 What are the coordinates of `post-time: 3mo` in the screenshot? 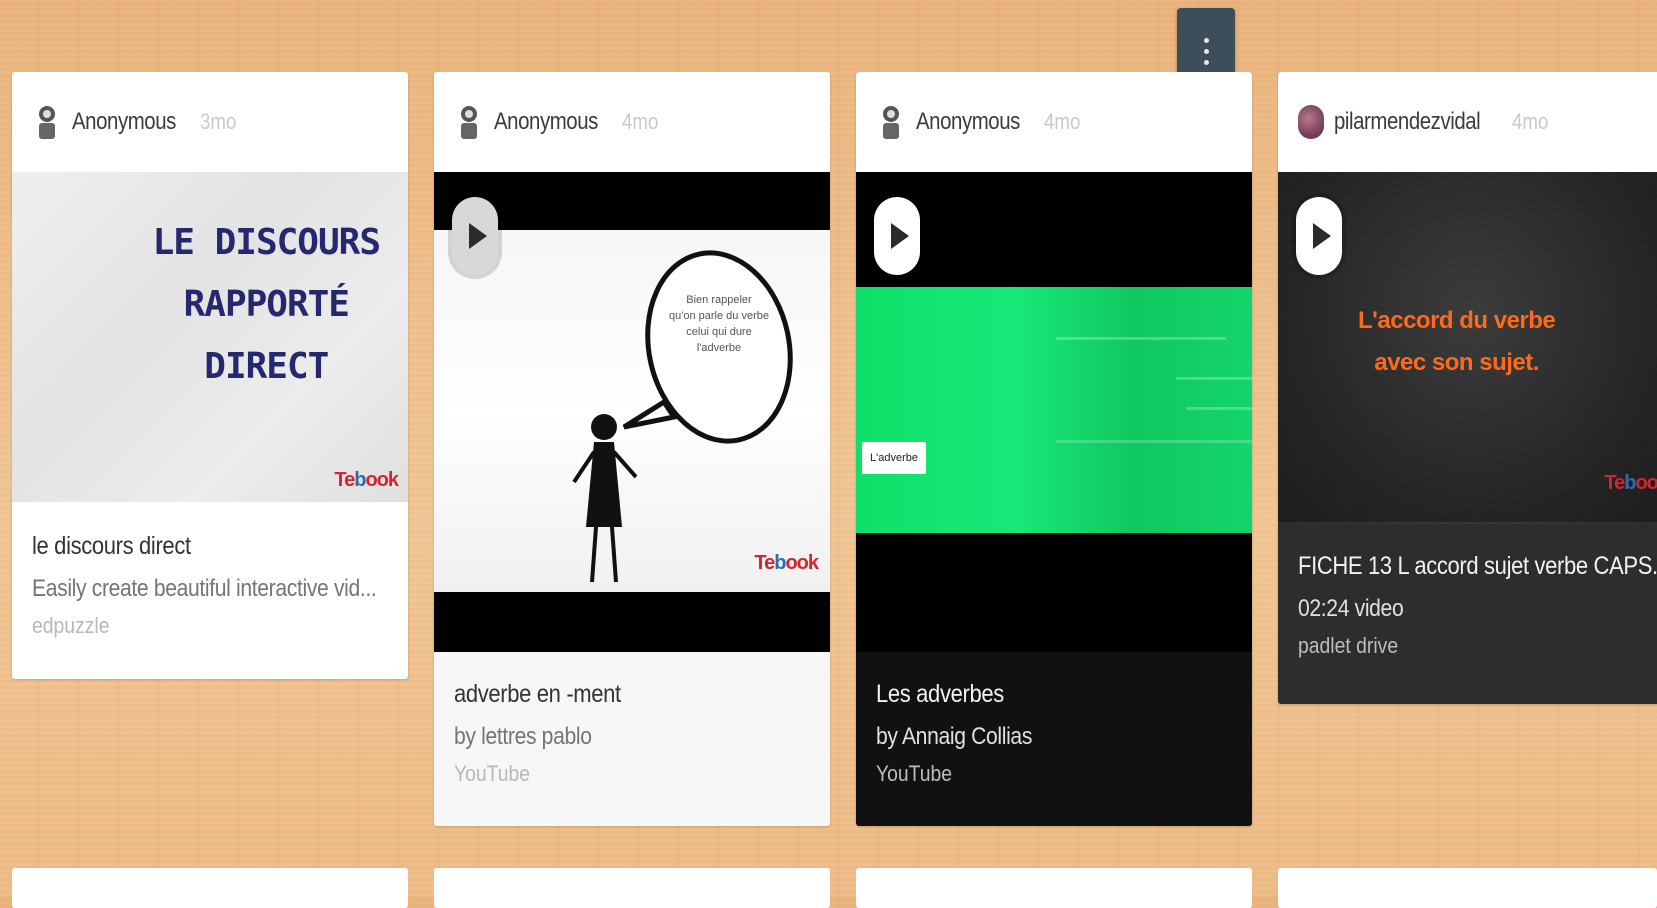 It's located at (218, 121).